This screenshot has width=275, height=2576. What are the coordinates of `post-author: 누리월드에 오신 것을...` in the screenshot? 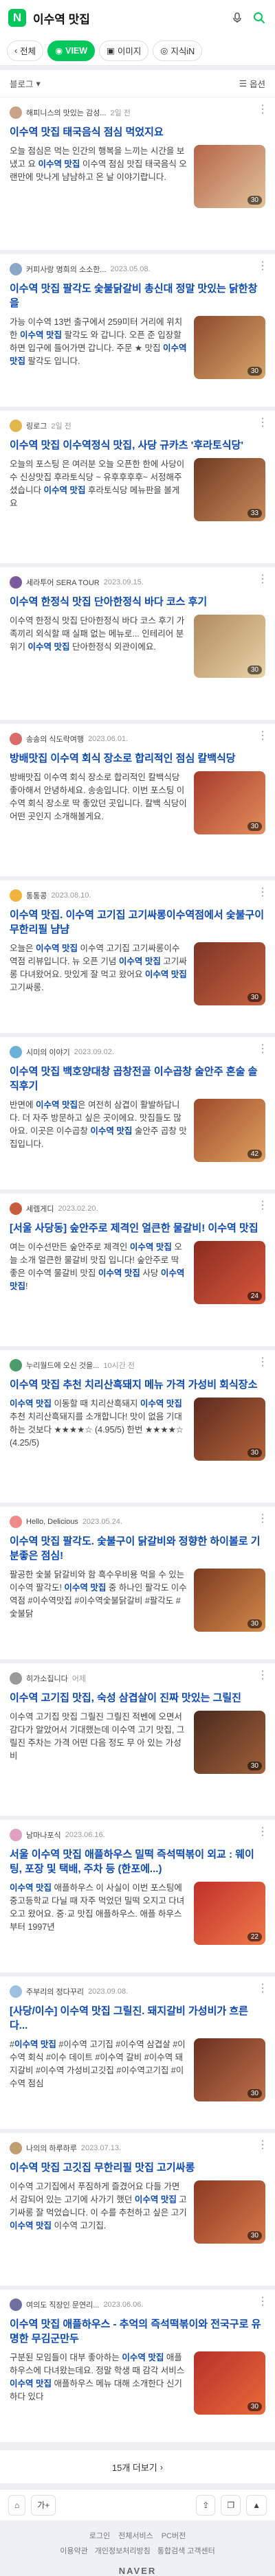 It's located at (62, 1365).